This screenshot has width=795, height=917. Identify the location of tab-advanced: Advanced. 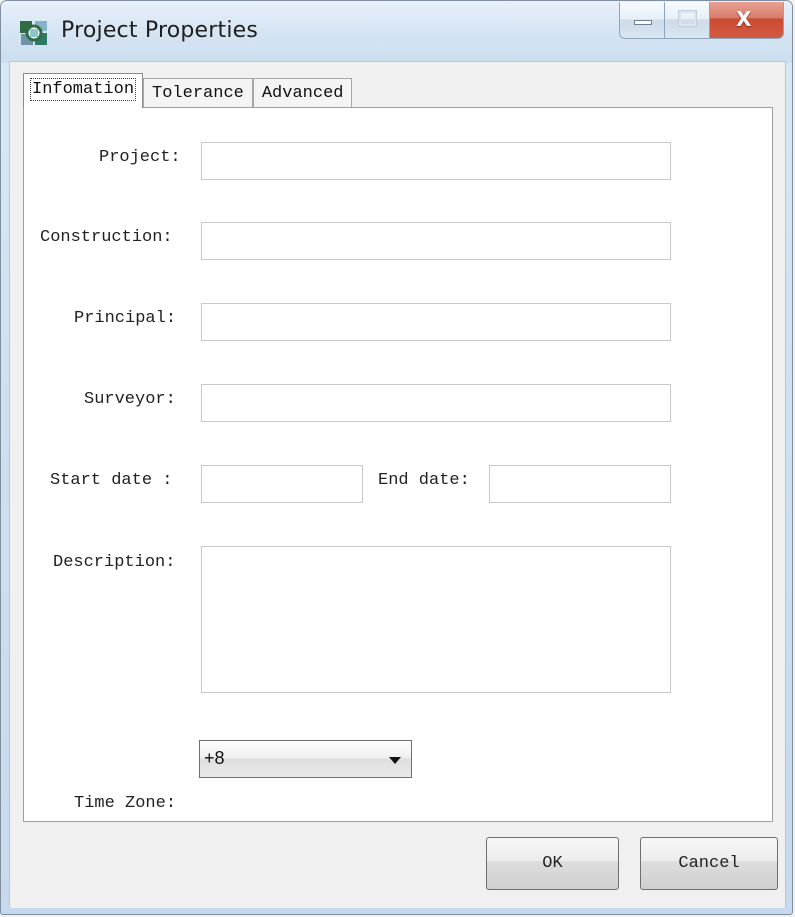
(302, 93).